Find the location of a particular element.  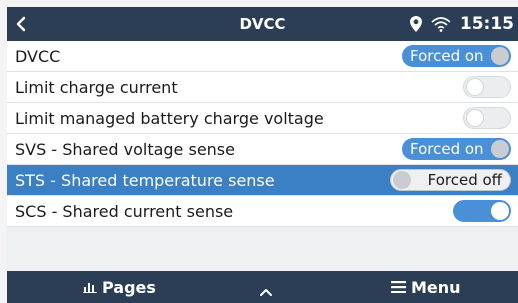

chevron-up-icon is located at coordinates (266, 291).